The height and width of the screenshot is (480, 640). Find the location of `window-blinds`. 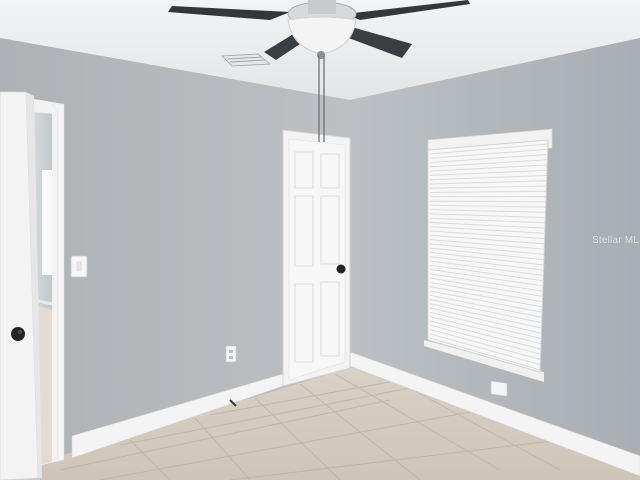

window-blinds is located at coordinates (488, 255).